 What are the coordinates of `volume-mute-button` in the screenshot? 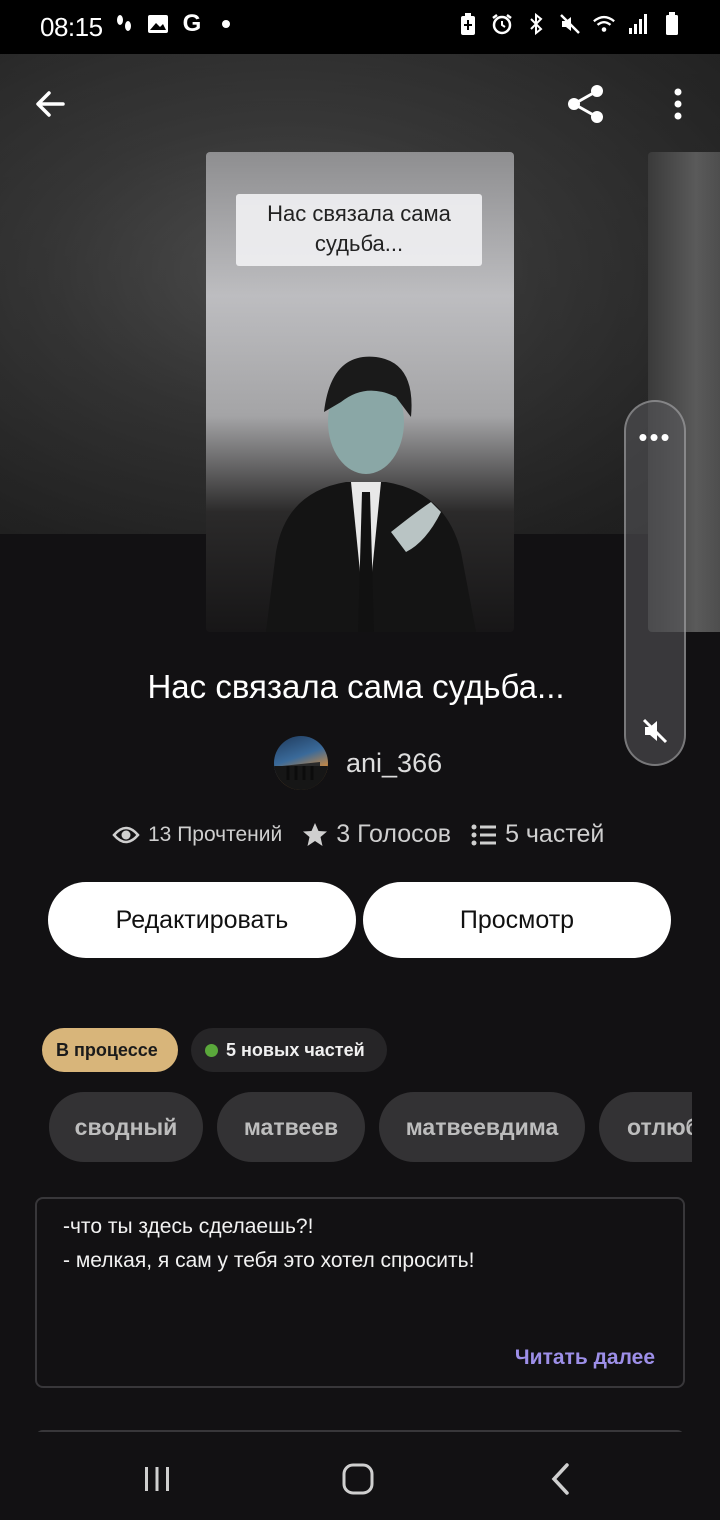 It's located at (655, 731).